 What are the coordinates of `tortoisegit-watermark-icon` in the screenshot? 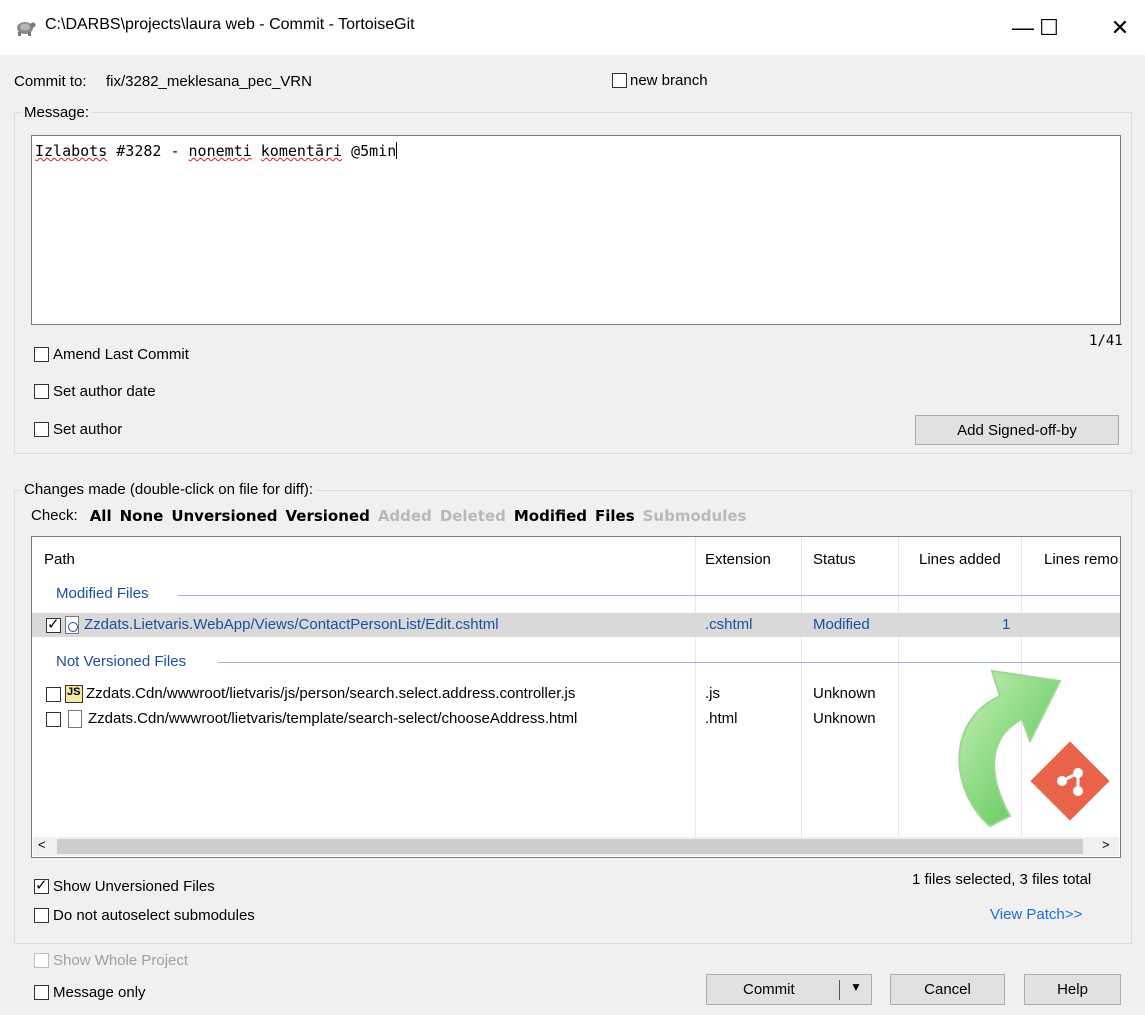 It's located at (1034, 748).